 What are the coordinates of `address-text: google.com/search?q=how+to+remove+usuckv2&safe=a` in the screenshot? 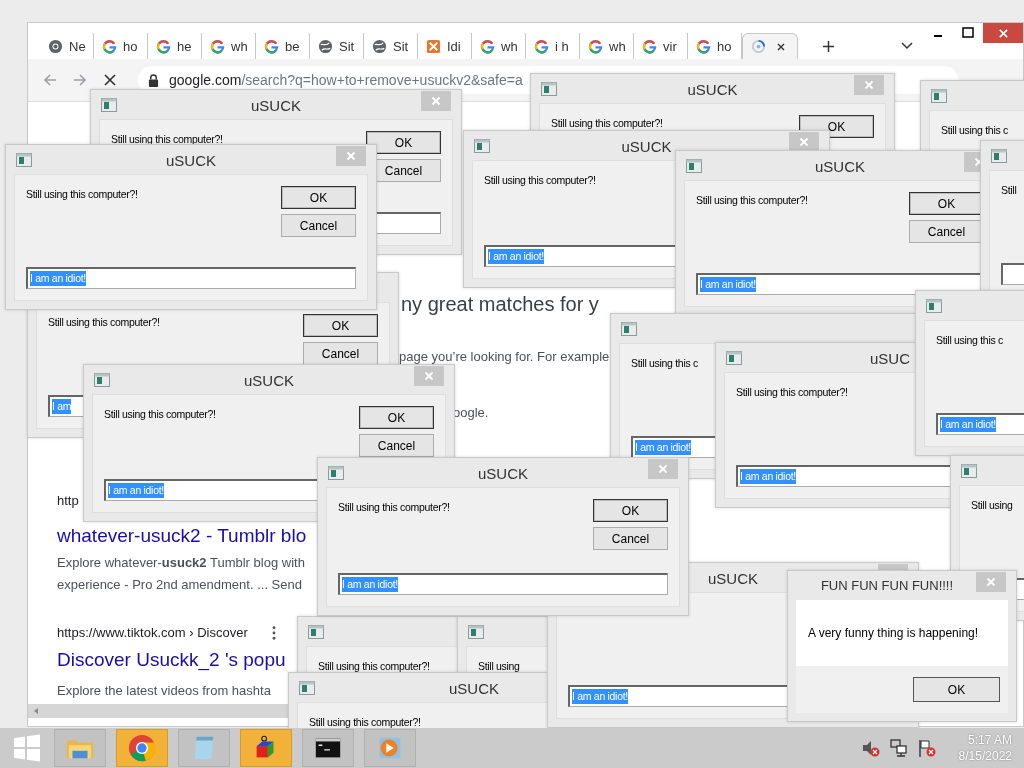 It's located at (346, 80).